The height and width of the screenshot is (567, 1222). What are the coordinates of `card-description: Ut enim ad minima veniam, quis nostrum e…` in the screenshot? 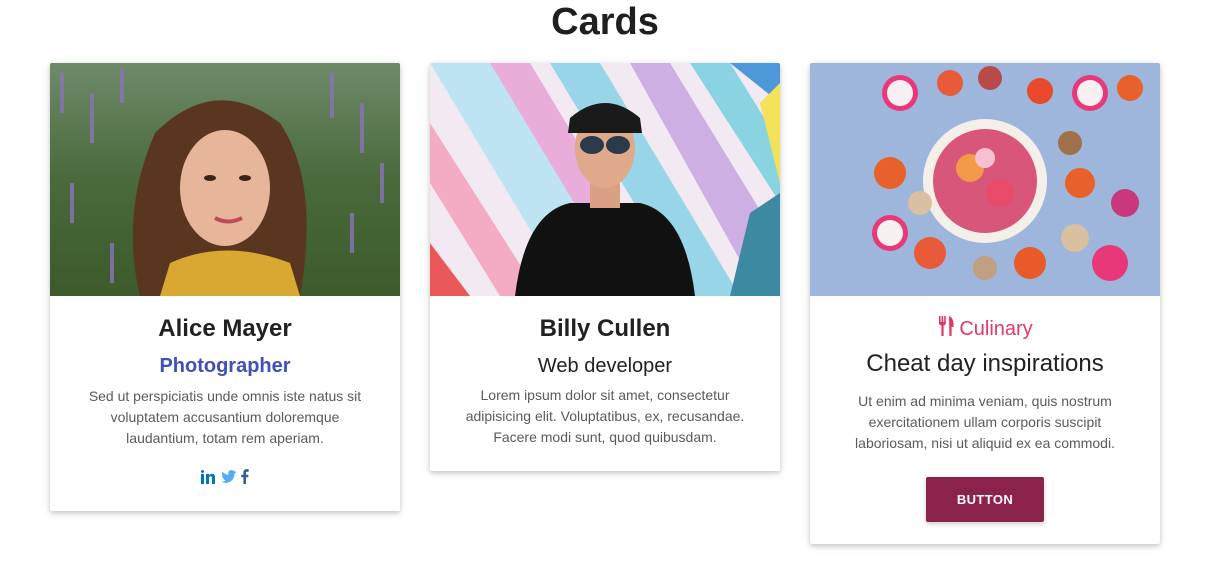 It's located at (985, 422).